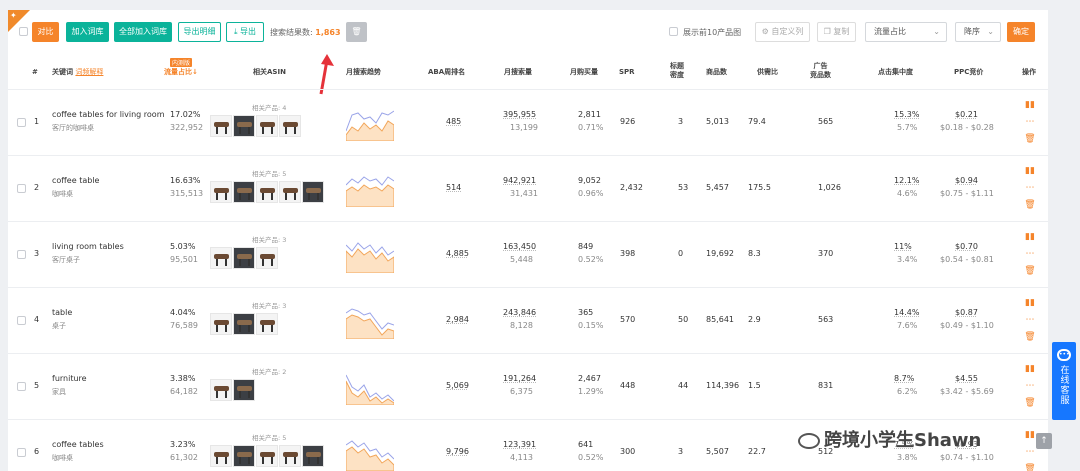 The width and height of the screenshot is (1080, 471). What do you see at coordinates (1064, 381) in the screenshot?
I see `online-support-button: ••• 在线客服` at bounding box center [1064, 381].